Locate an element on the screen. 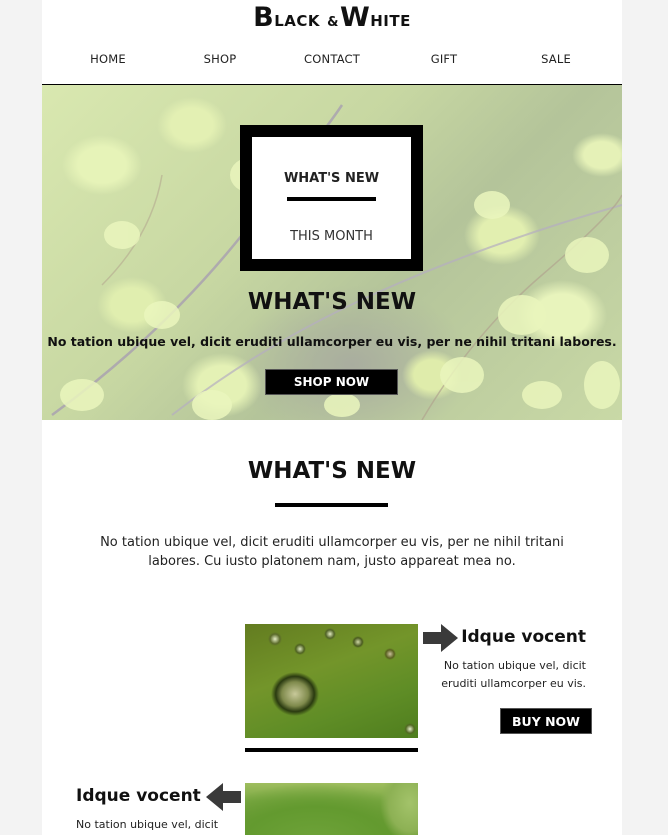 This screenshot has width=668, height=835. brand-logo: BLACK &WHITE is located at coordinates (332, 17).